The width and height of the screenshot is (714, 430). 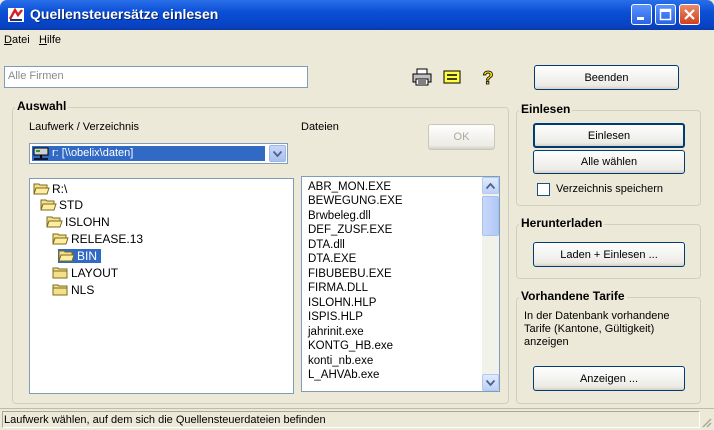 I want to click on chevron-up-icon, so click(x=490, y=185).